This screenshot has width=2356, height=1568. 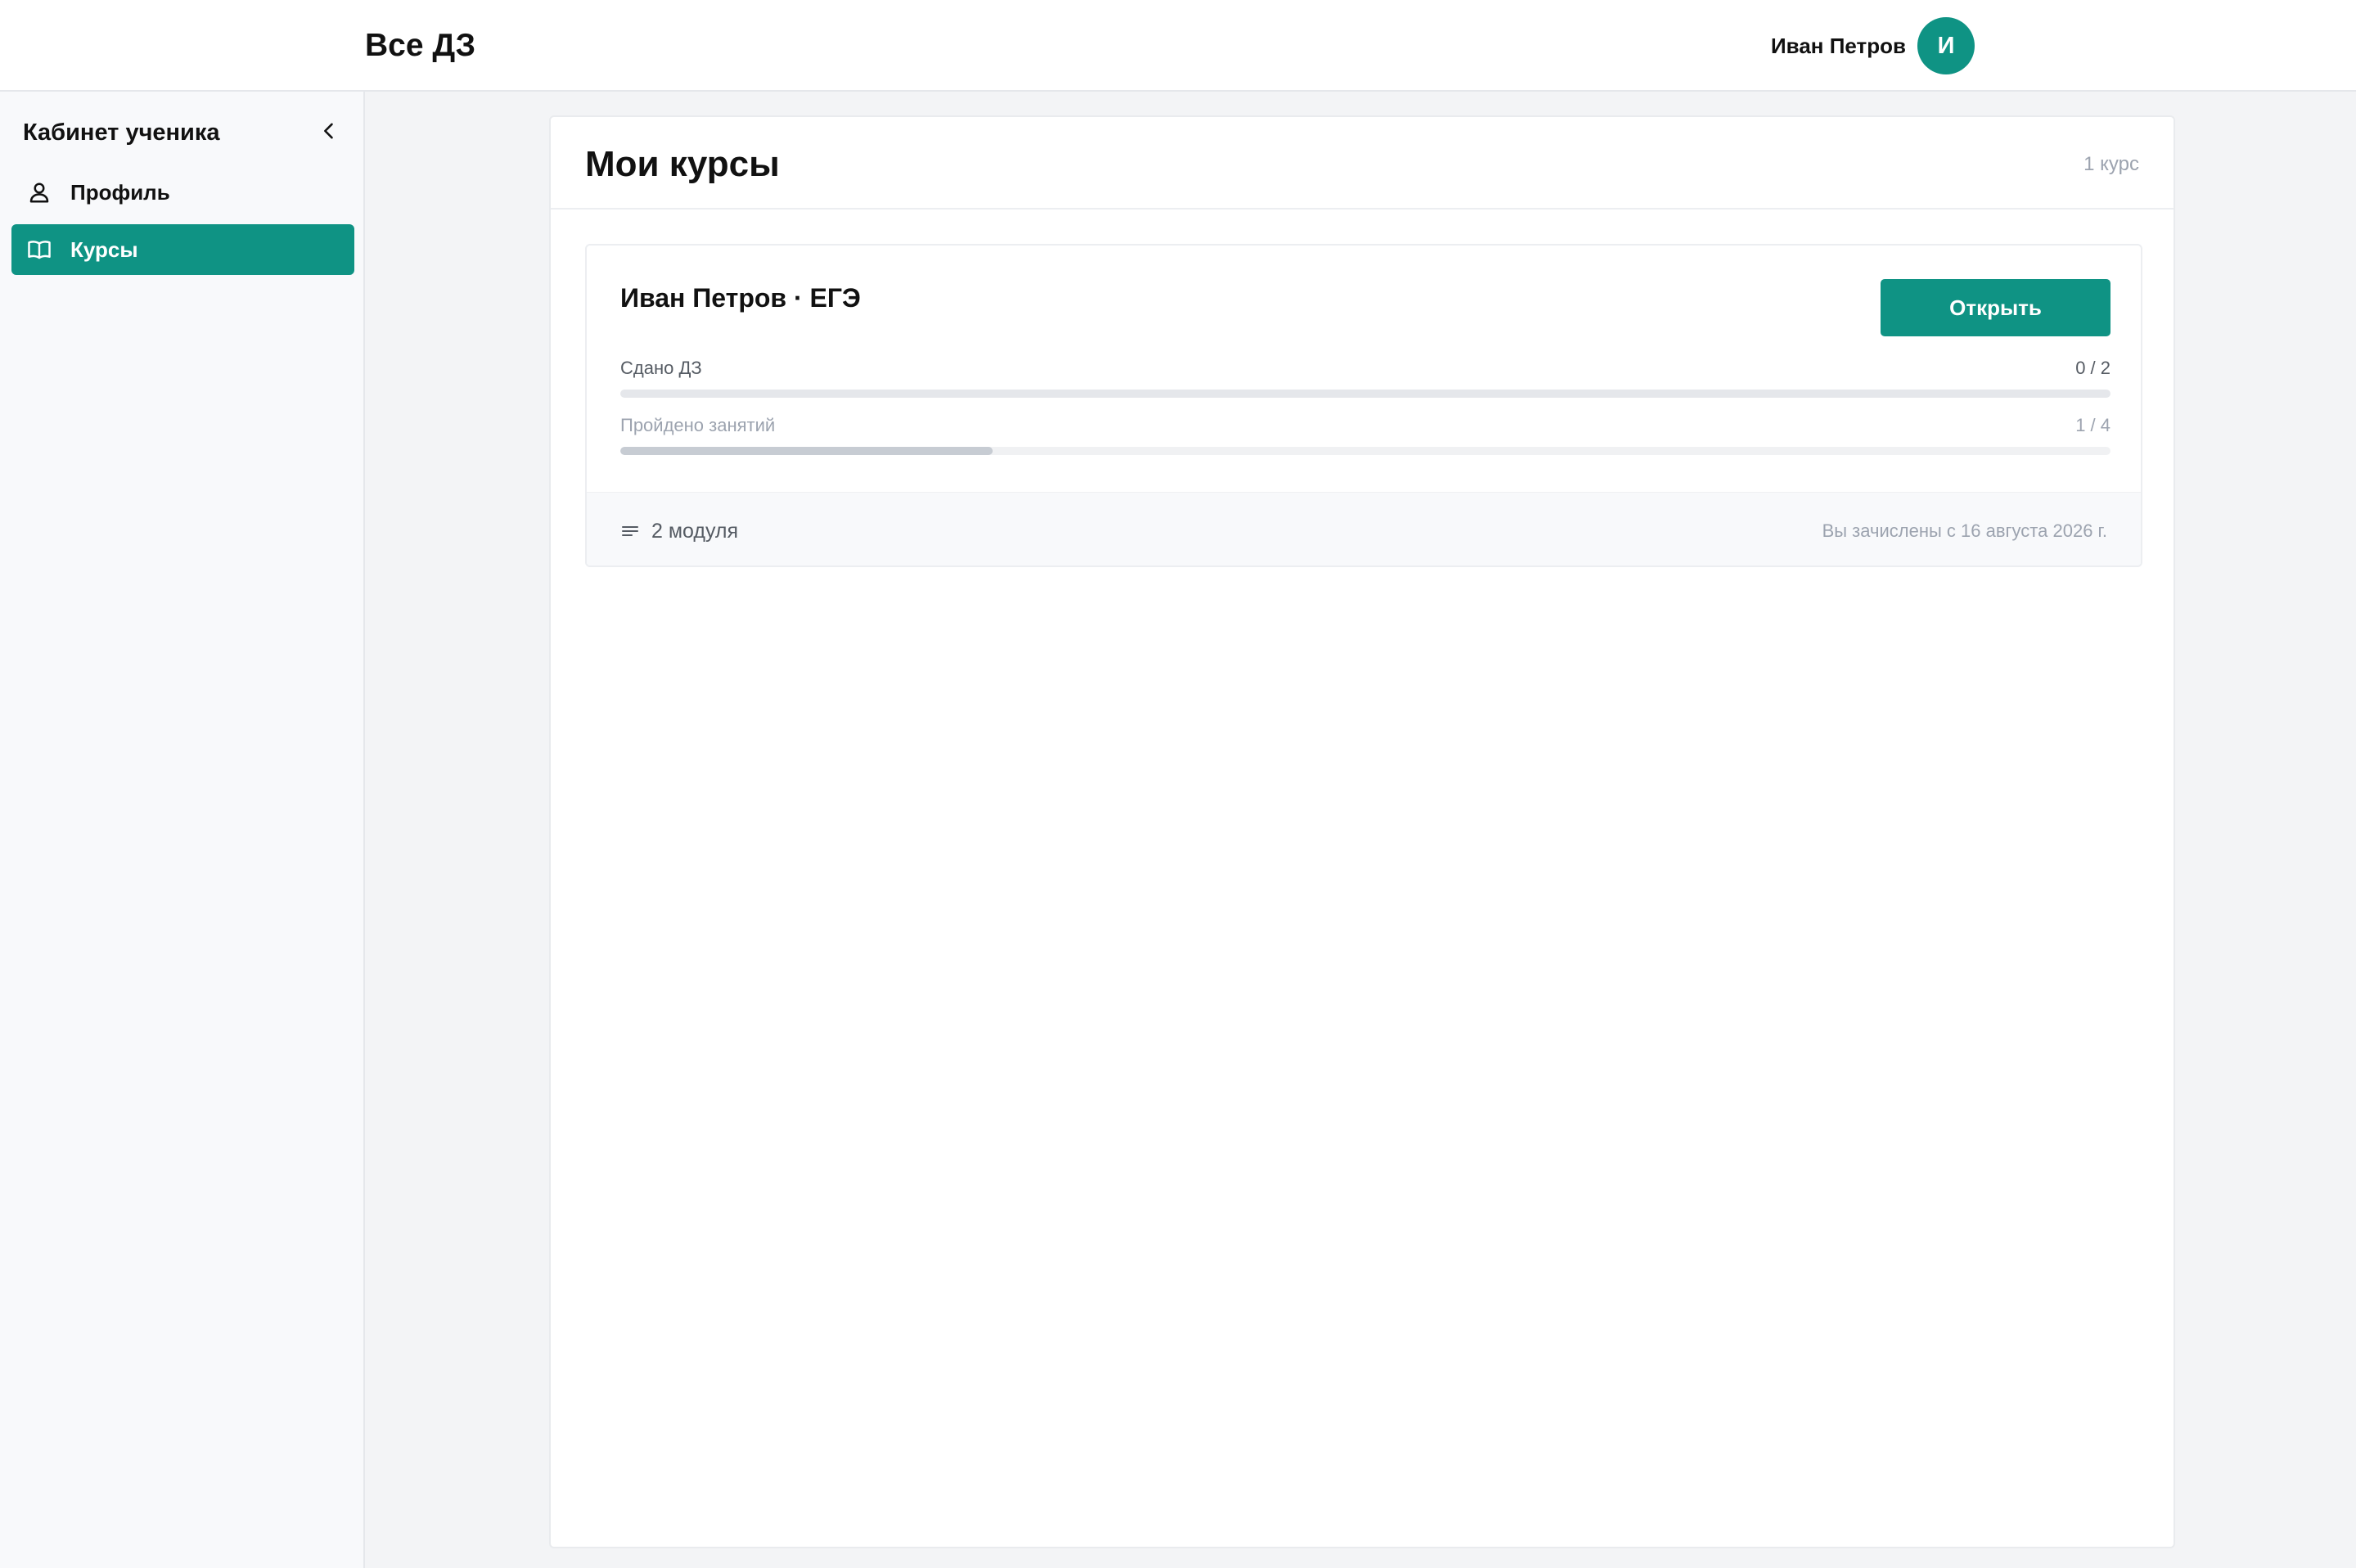 I want to click on chevron-left-icon, so click(x=329, y=132).